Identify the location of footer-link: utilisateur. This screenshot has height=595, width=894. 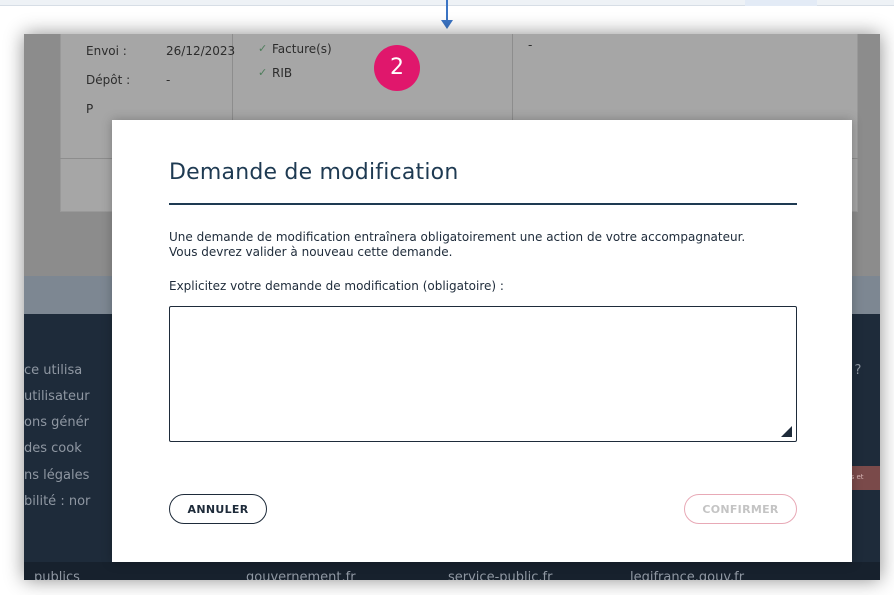
(57, 396).